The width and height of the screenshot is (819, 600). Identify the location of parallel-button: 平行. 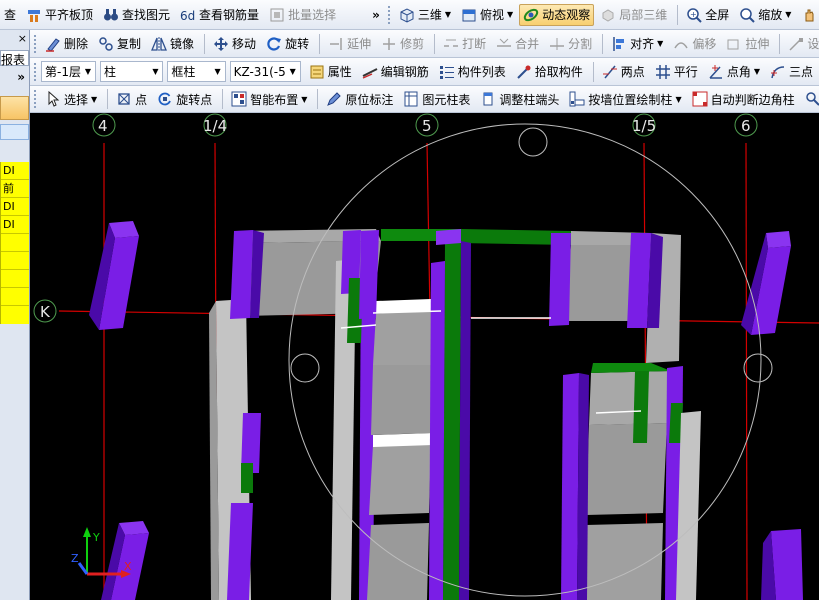
(676, 72).